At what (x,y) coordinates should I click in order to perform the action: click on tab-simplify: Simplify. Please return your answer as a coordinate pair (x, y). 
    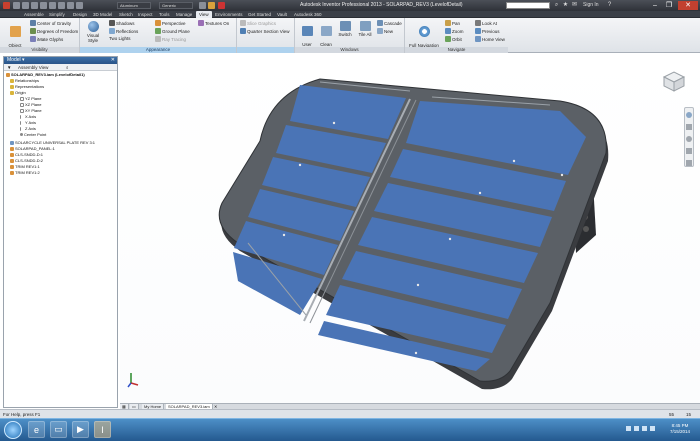
    Looking at the image, I should click on (57, 14).